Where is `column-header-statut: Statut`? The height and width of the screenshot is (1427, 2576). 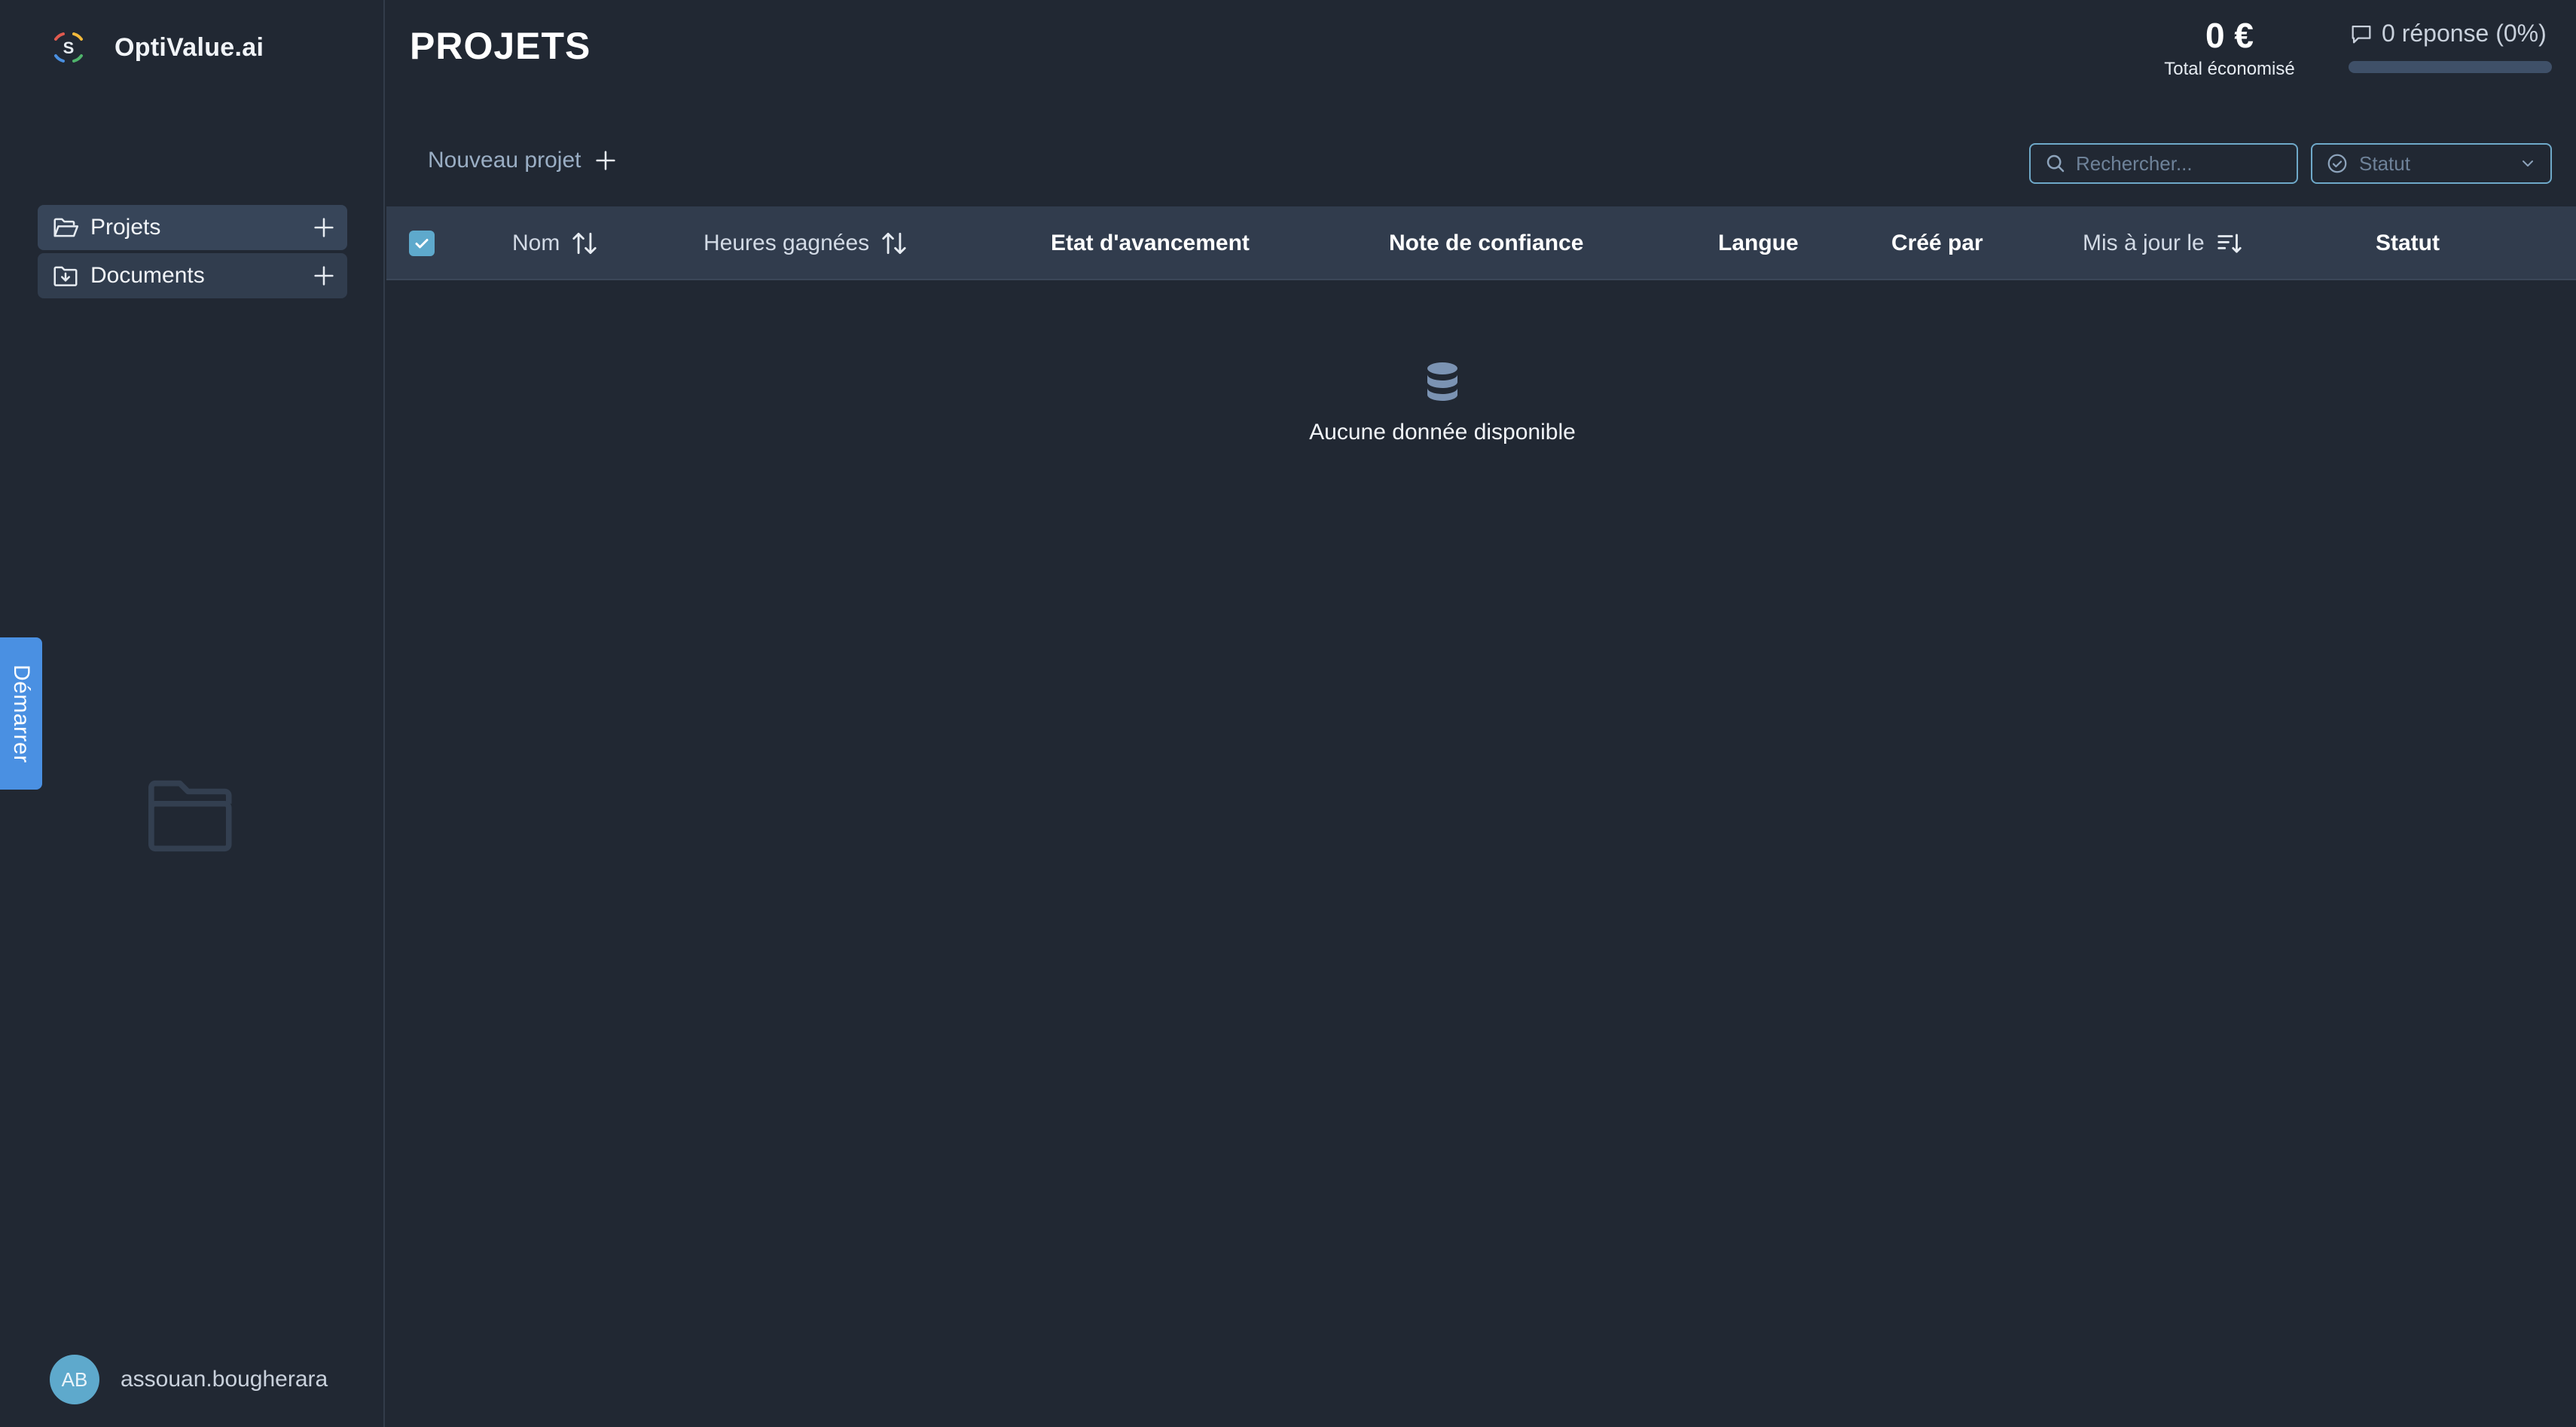 column-header-statut: Statut is located at coordinates (2408, 243).